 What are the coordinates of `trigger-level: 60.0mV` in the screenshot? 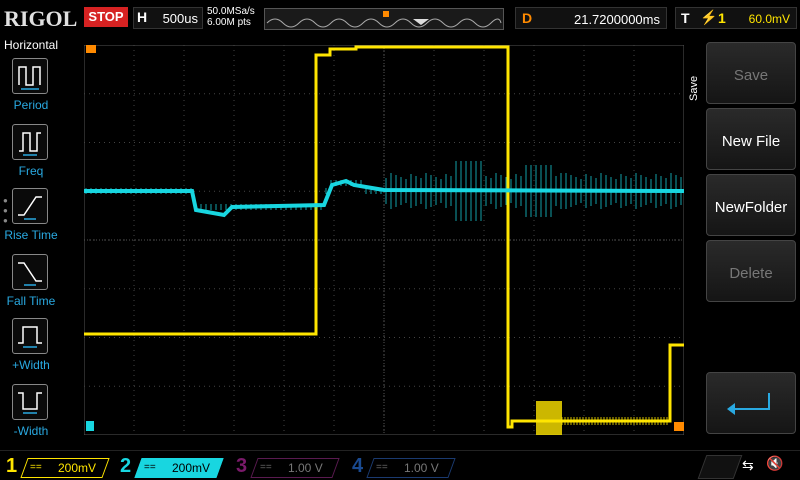 It's located at (769, 19).